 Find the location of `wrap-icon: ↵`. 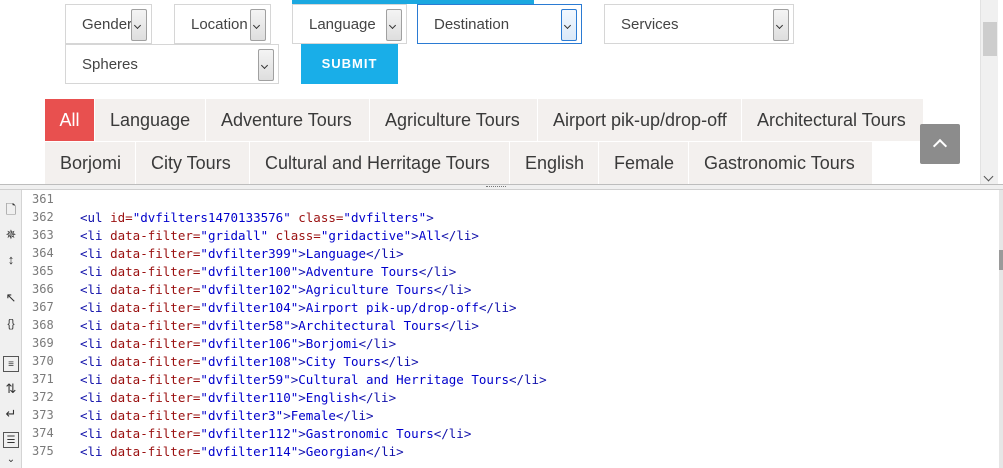

wrap-icon: ↵ is located at coordinates (11, 414).